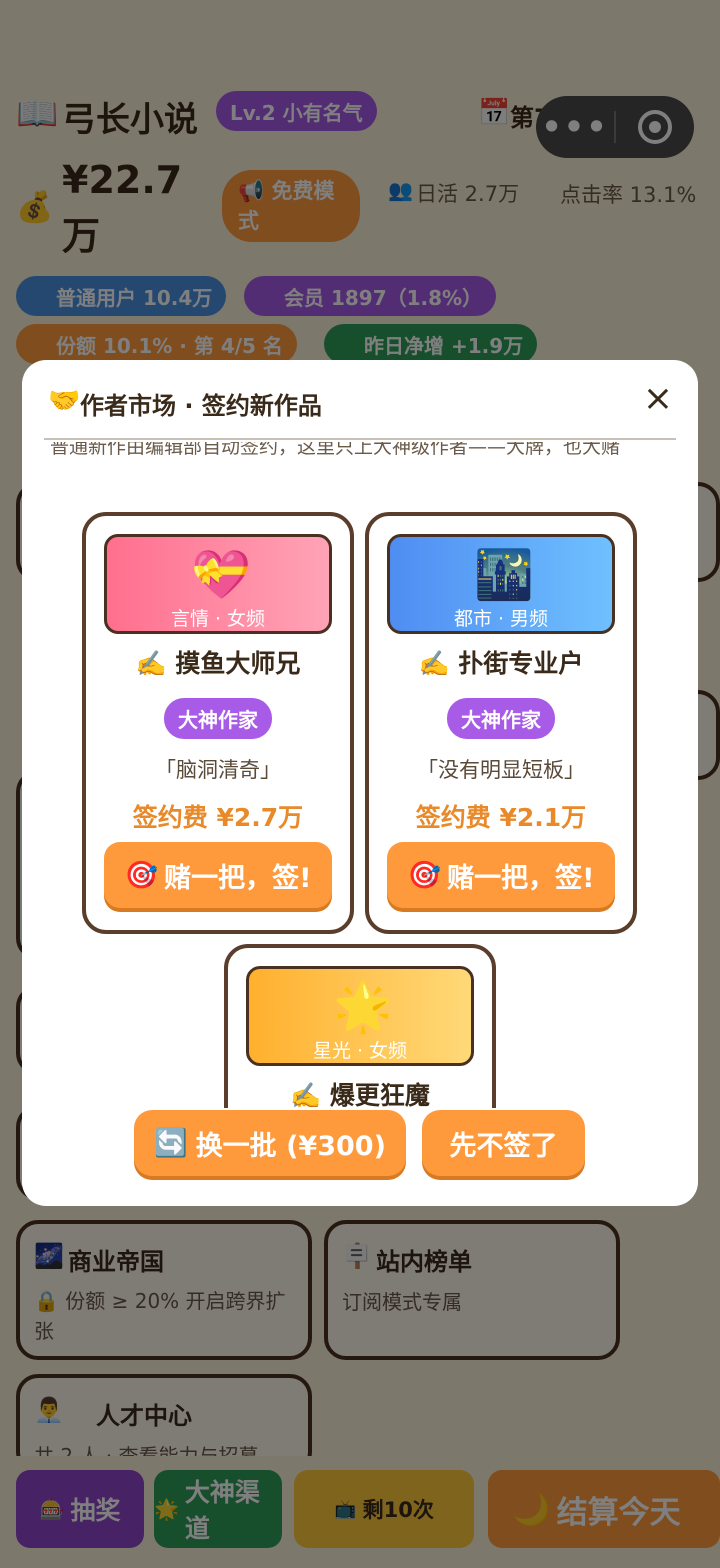 The image size is (720, 1568). What do you see at coordinates (218, 770) in the screenshot?
I see `author-quote: 「脑洞清奇」` at bounding box center [218, 770].